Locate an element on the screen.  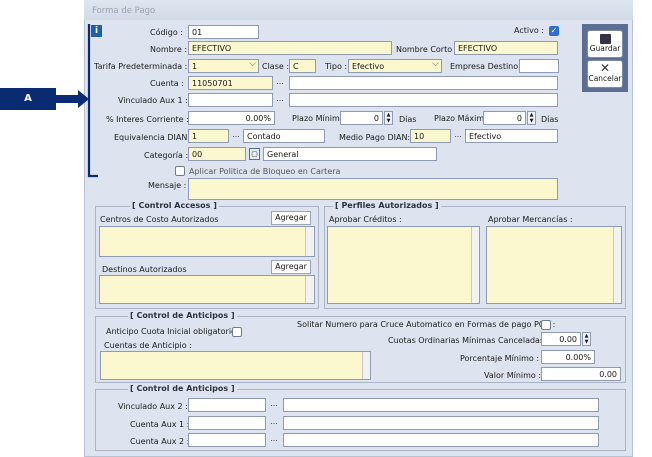
valor-field: 0.00 is located at coordinates (581, 374).